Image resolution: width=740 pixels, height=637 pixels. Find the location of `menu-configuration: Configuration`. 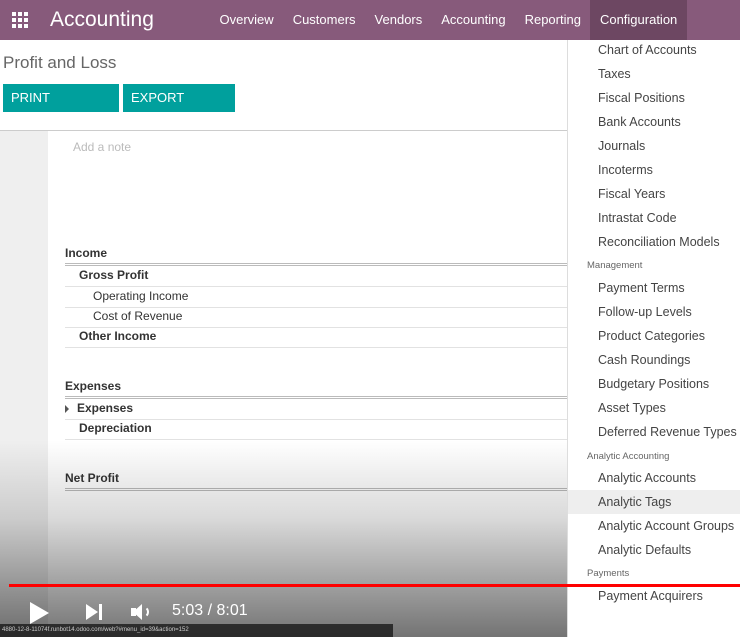

menu-configuration: Configuration is located at coordinates (638, 20).